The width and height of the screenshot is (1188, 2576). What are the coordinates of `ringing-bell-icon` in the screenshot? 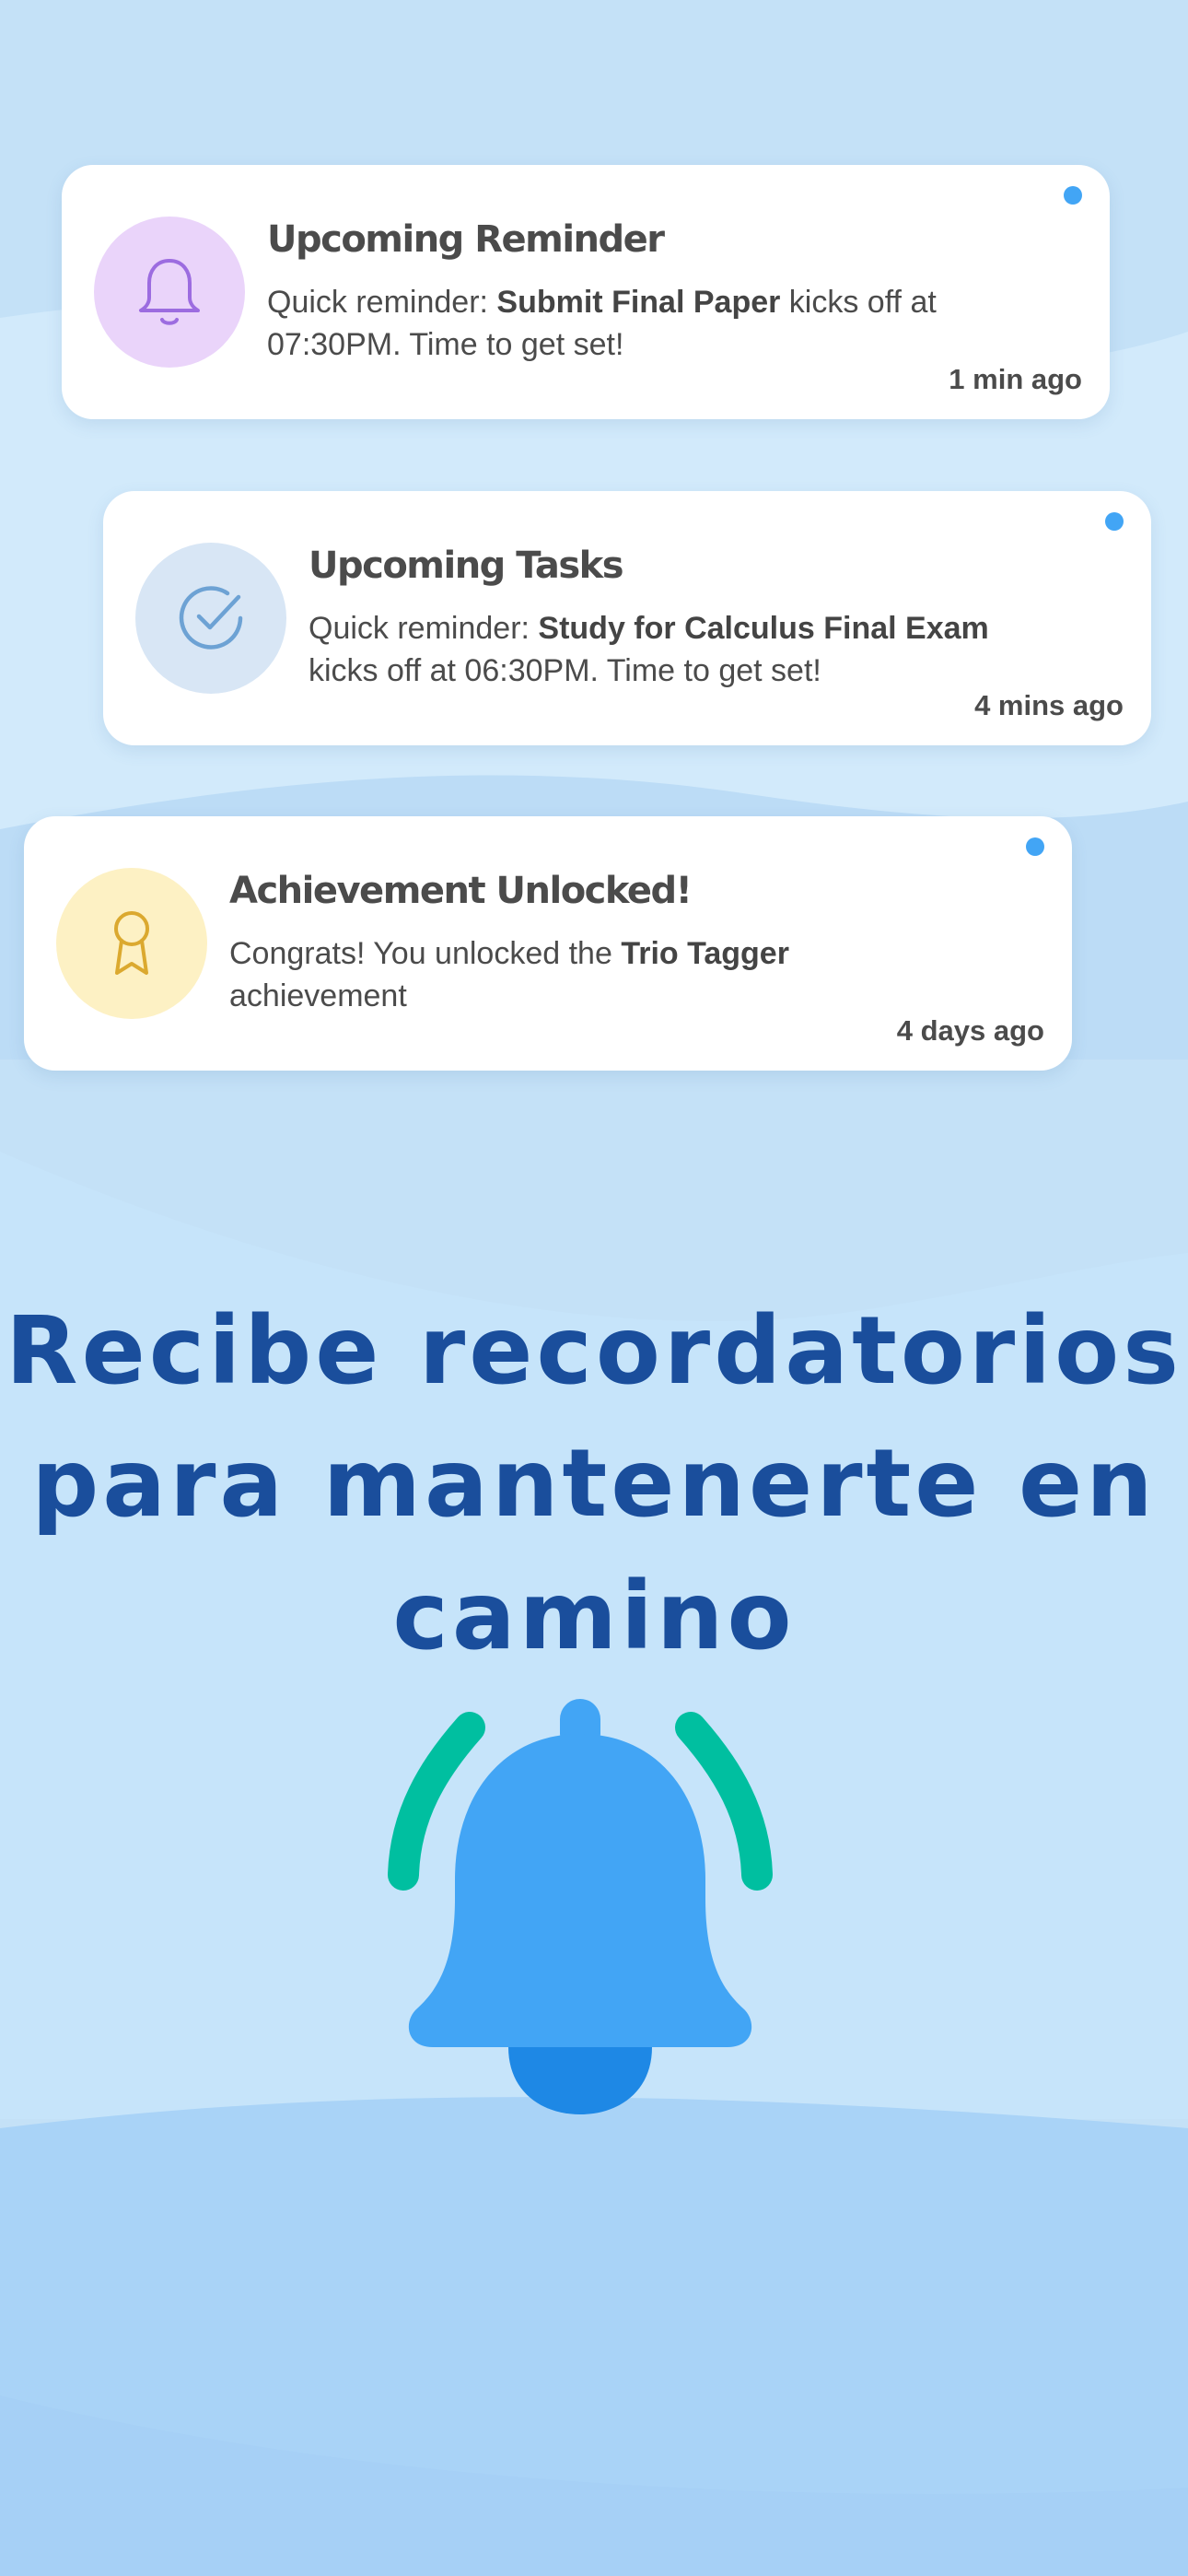 It's located at (580, 1906).